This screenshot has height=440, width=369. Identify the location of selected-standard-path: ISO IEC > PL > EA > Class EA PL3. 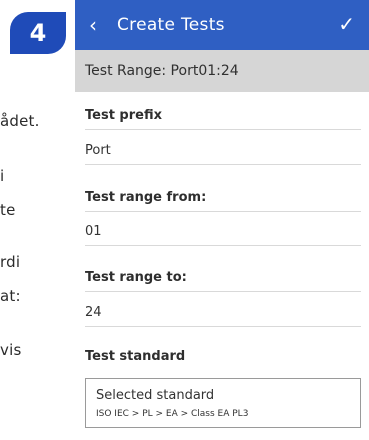
(172, 414).